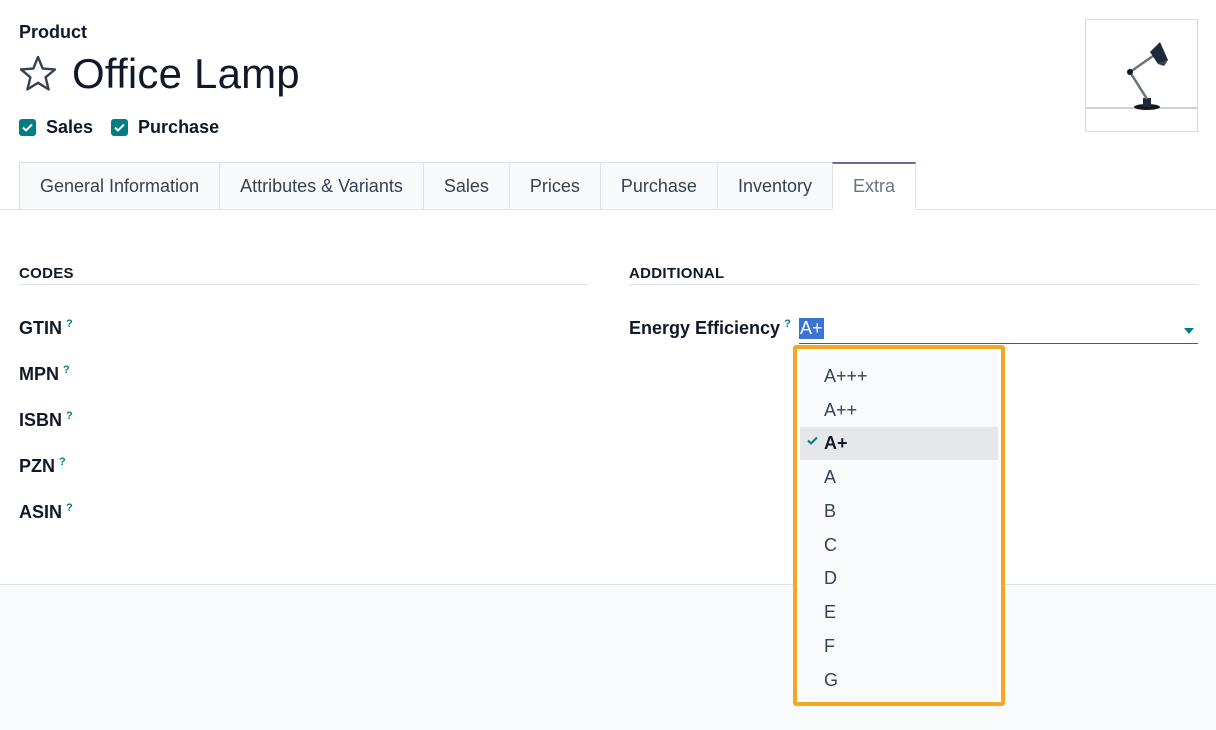 This screenshot has width=1216, height=730. I want to click on option-a-plus-plus-plus: A+++, so click(899, 376).